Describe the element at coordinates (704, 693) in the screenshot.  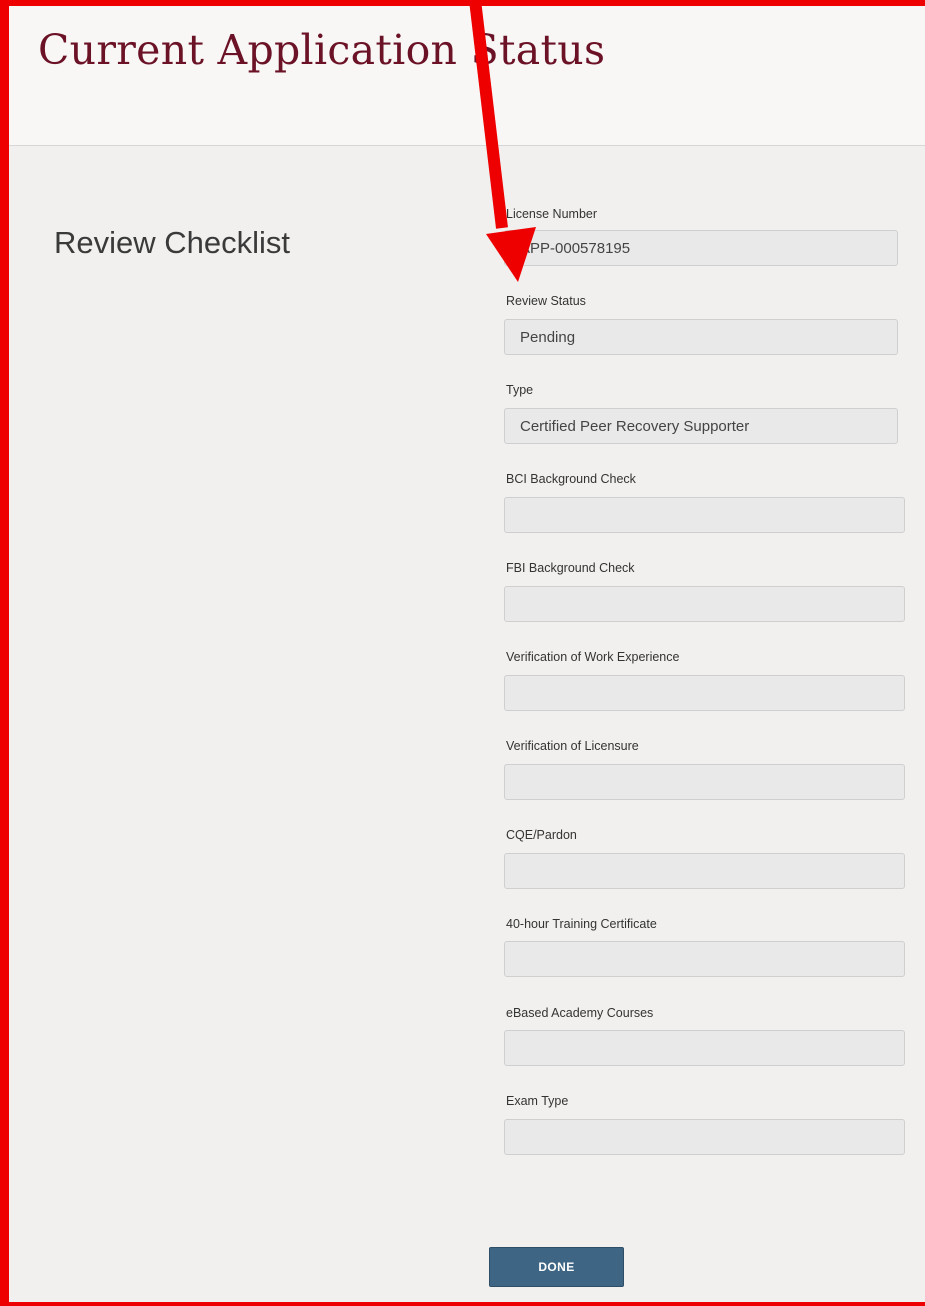
I see `work-experience-field` at that location.